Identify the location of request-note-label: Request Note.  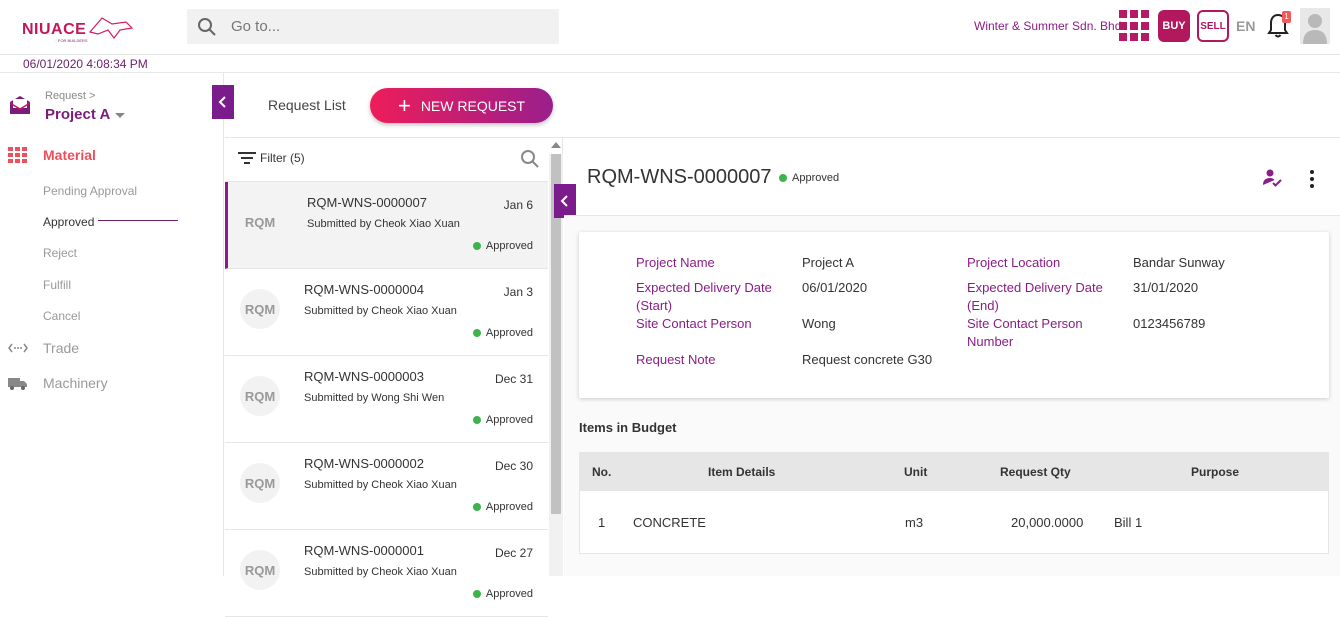
(676, 359).